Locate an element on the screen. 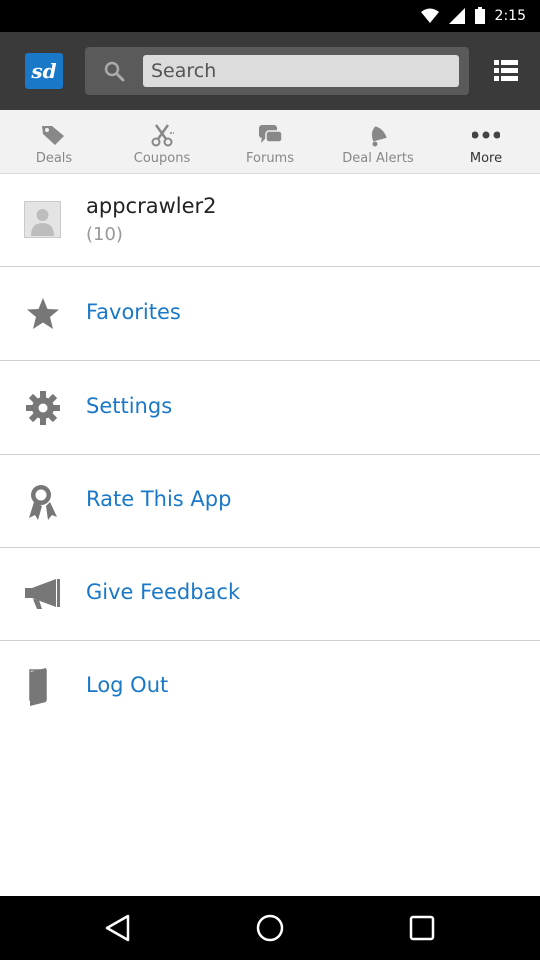 Image resolution: width=540 pixels, height=960 pixels. tag-icon is located at coordinates (53, 135).